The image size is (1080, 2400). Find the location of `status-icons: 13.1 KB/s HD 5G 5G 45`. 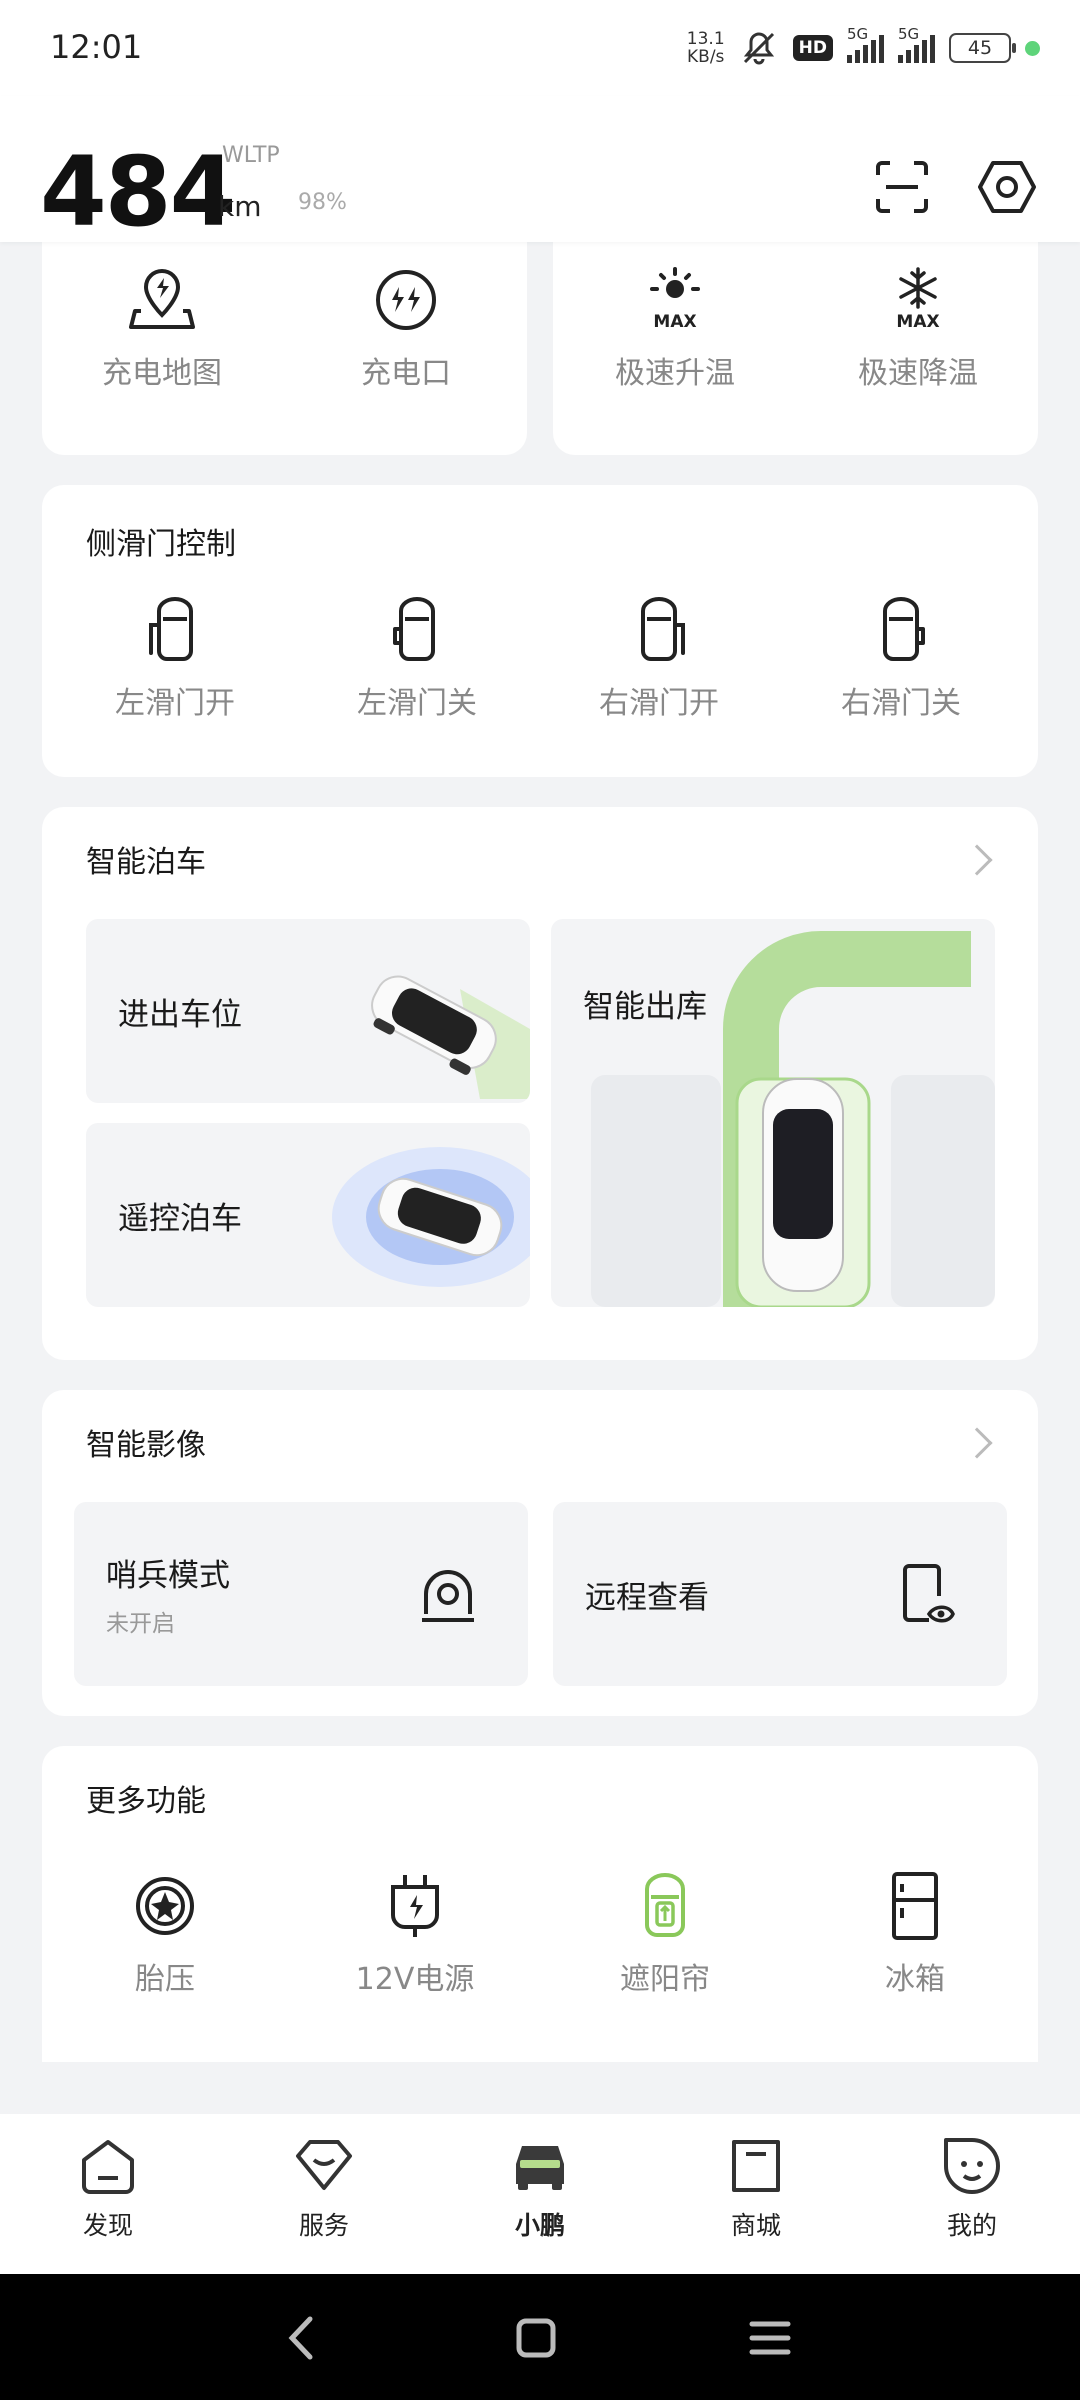

status-icons: 13.1 KB/s HD 5G 5G 45 is located at coordinates (863, 48).